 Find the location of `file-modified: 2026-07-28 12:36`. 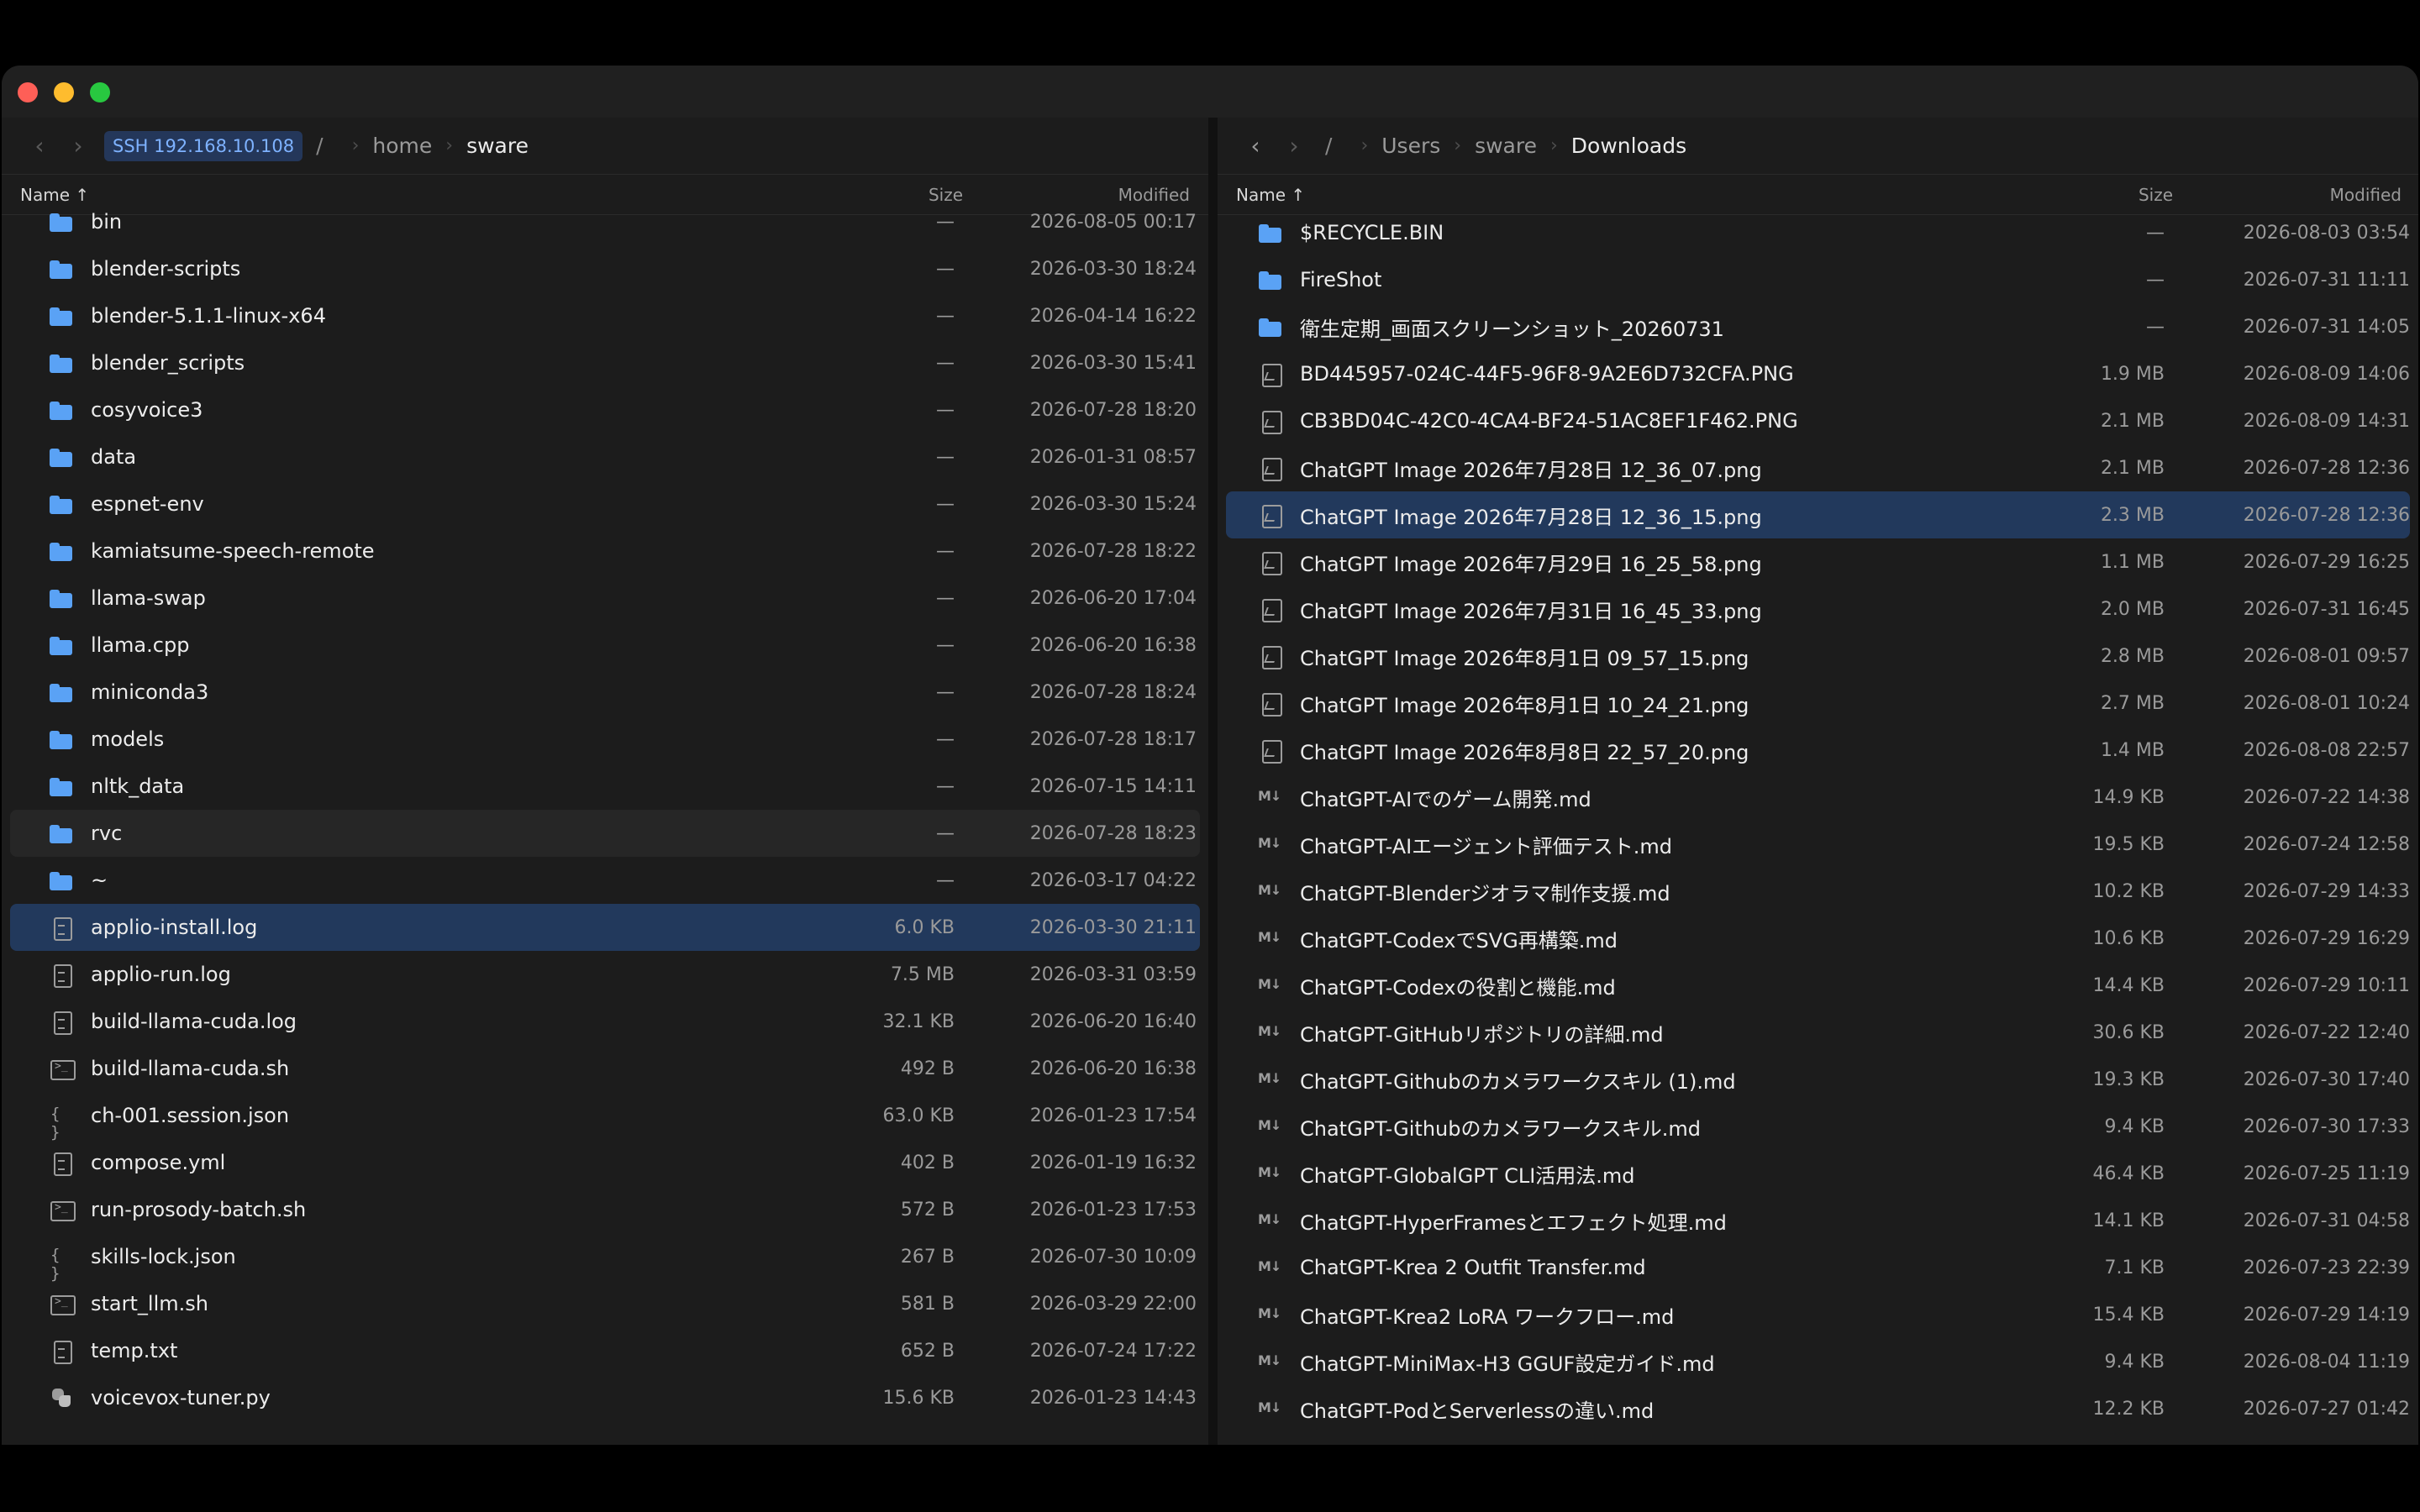

file-modified: 2026-07-28 12:36 is located at coordinates (2327, 515).